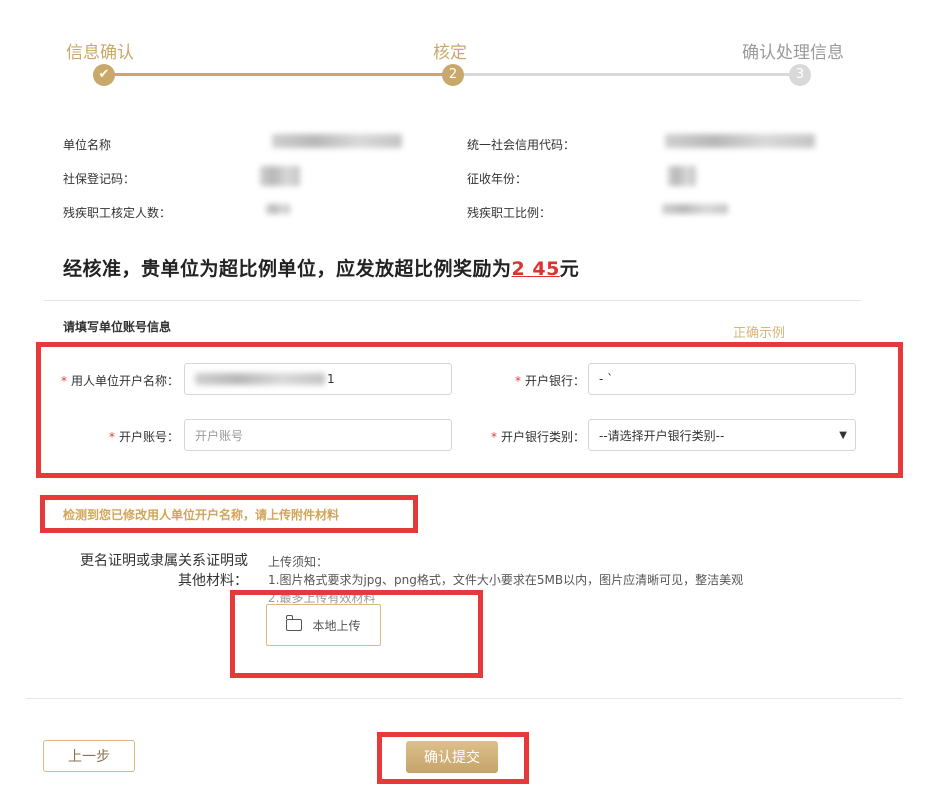  What do you see at coordinates (682, 176) in the screenshot?
I see `collection-year-value-redacted` at bounding box center [682, 176].